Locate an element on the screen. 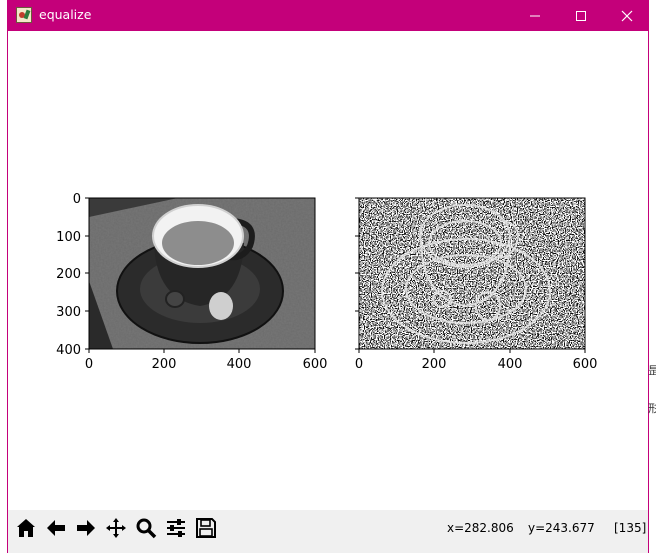 This screenshot has height=553, width=656. cursor-x-readout: x=282.806 is located at coordinates (480, 528).